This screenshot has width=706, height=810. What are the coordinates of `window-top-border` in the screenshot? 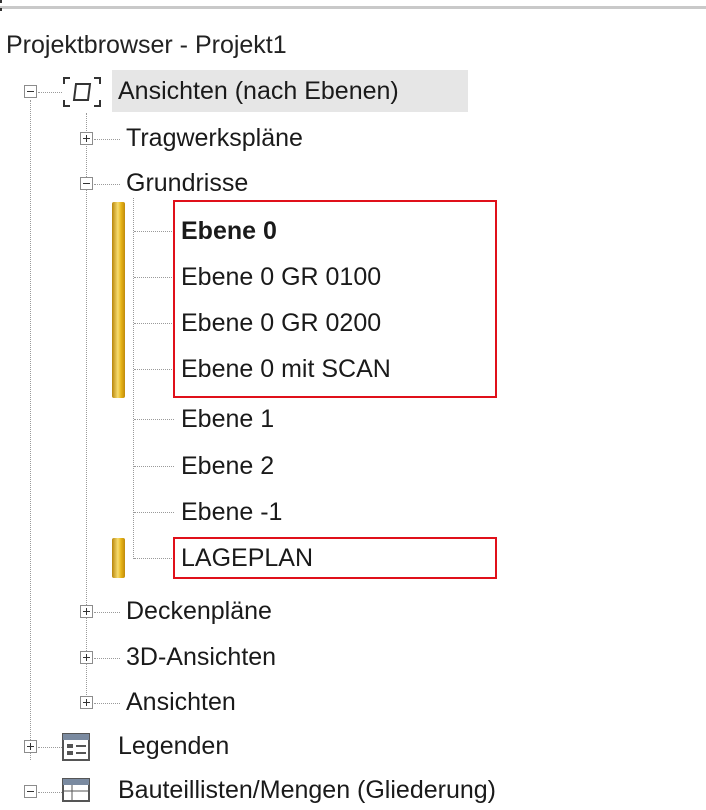 It's located at (353, 7).